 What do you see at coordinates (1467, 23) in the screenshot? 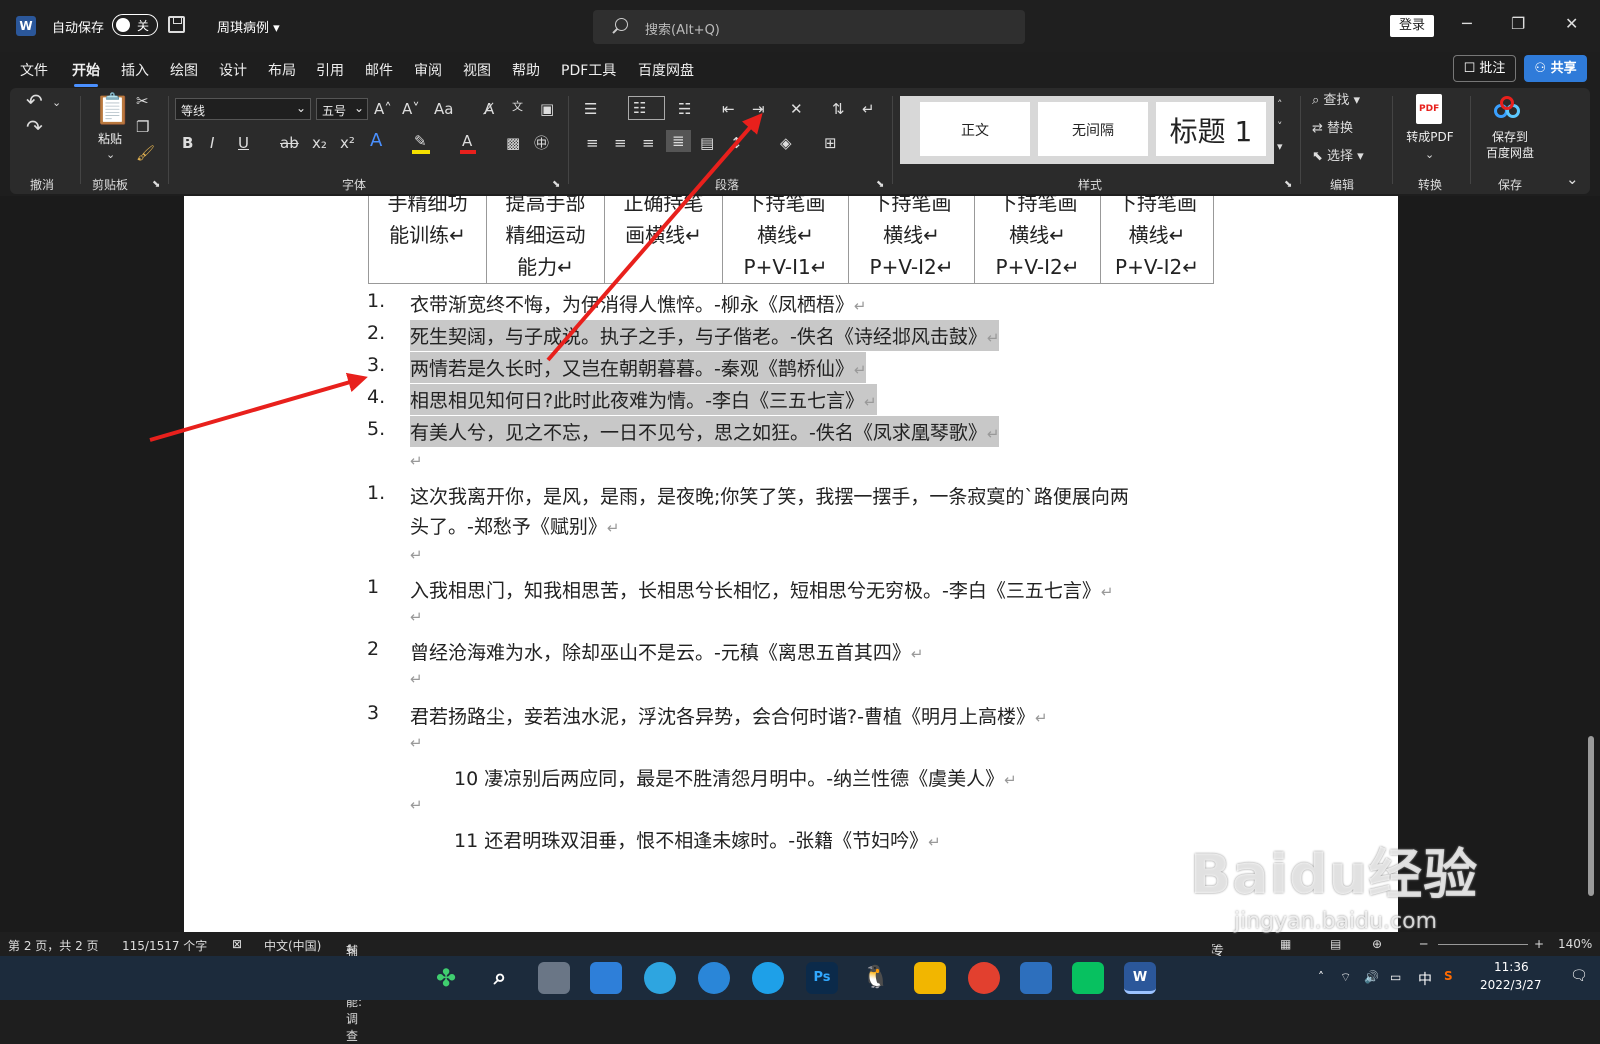
I see `minimize-button: ─` at bounding box center [1467, 23].